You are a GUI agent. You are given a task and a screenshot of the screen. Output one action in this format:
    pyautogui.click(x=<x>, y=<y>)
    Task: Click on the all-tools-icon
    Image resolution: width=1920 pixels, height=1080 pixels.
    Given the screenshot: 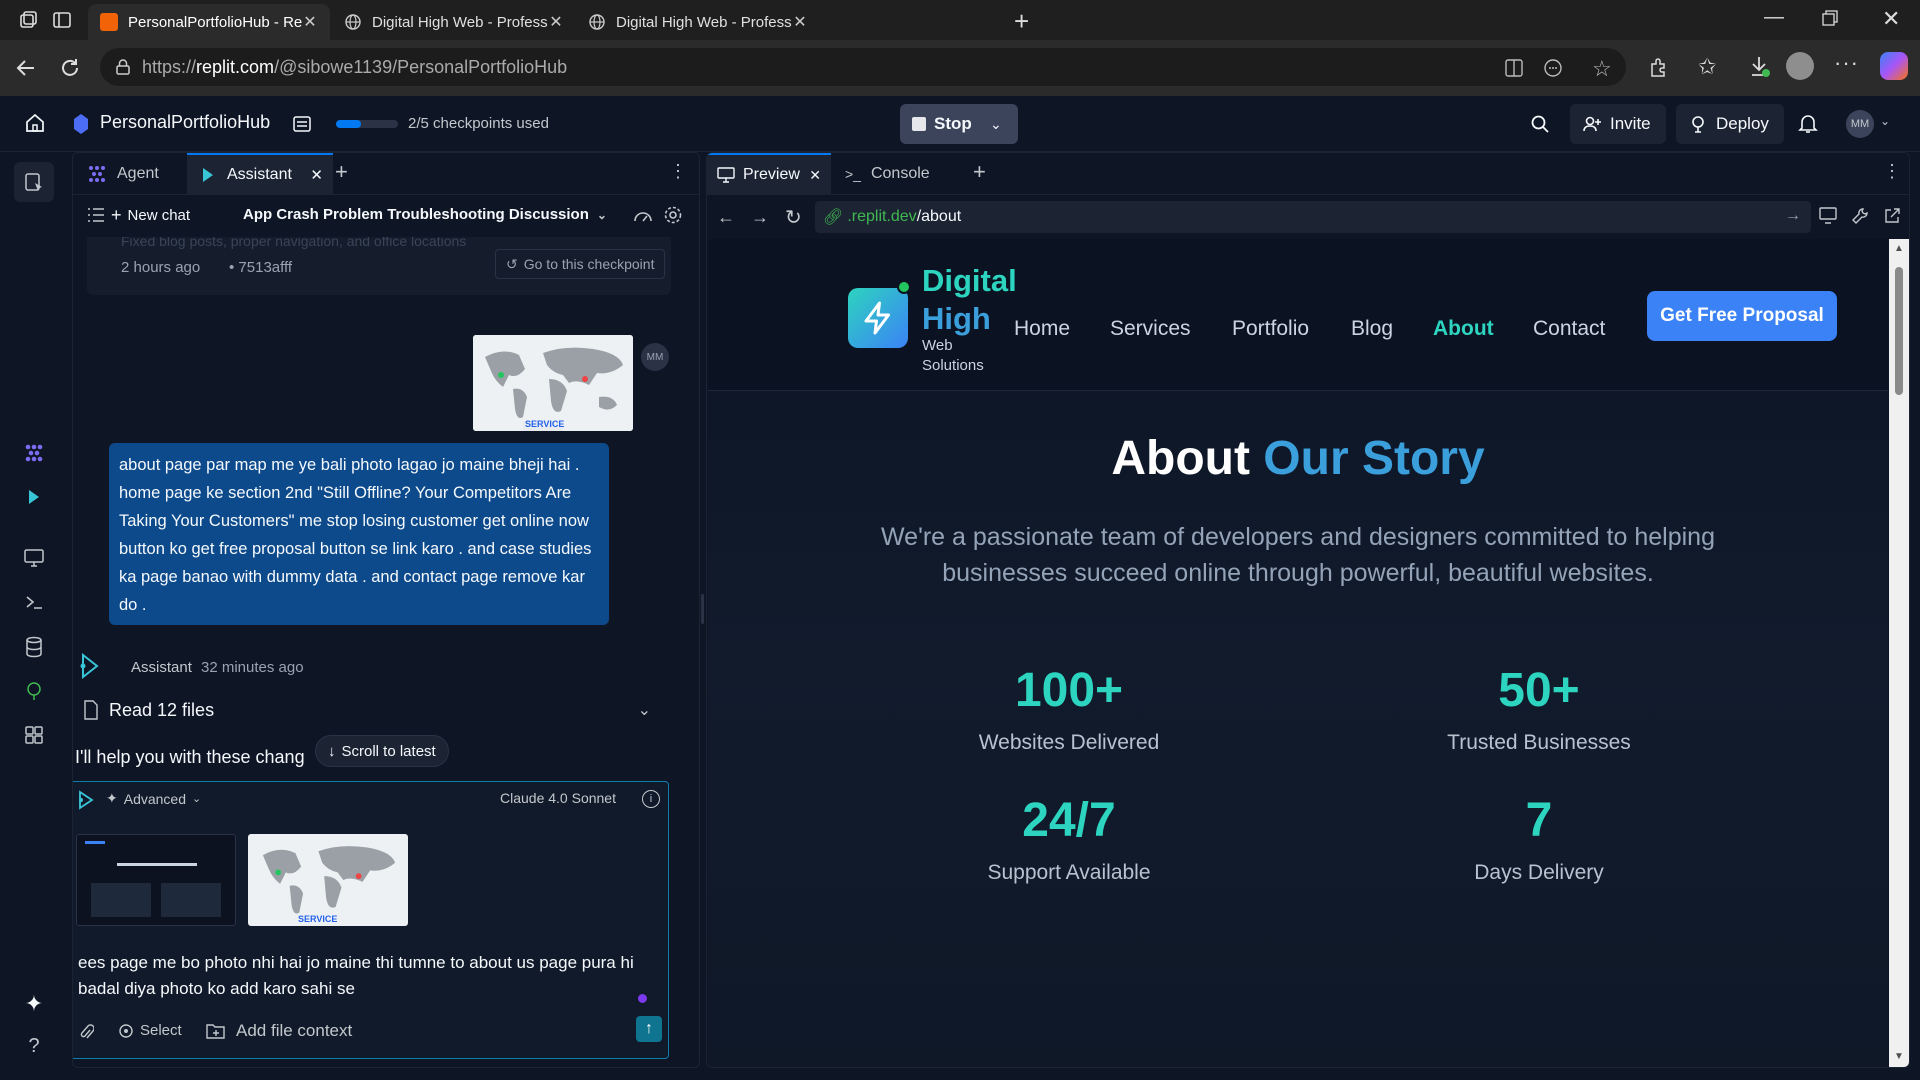 What is the action you would take?
    pyautogui.click(x=34, y=735)
    